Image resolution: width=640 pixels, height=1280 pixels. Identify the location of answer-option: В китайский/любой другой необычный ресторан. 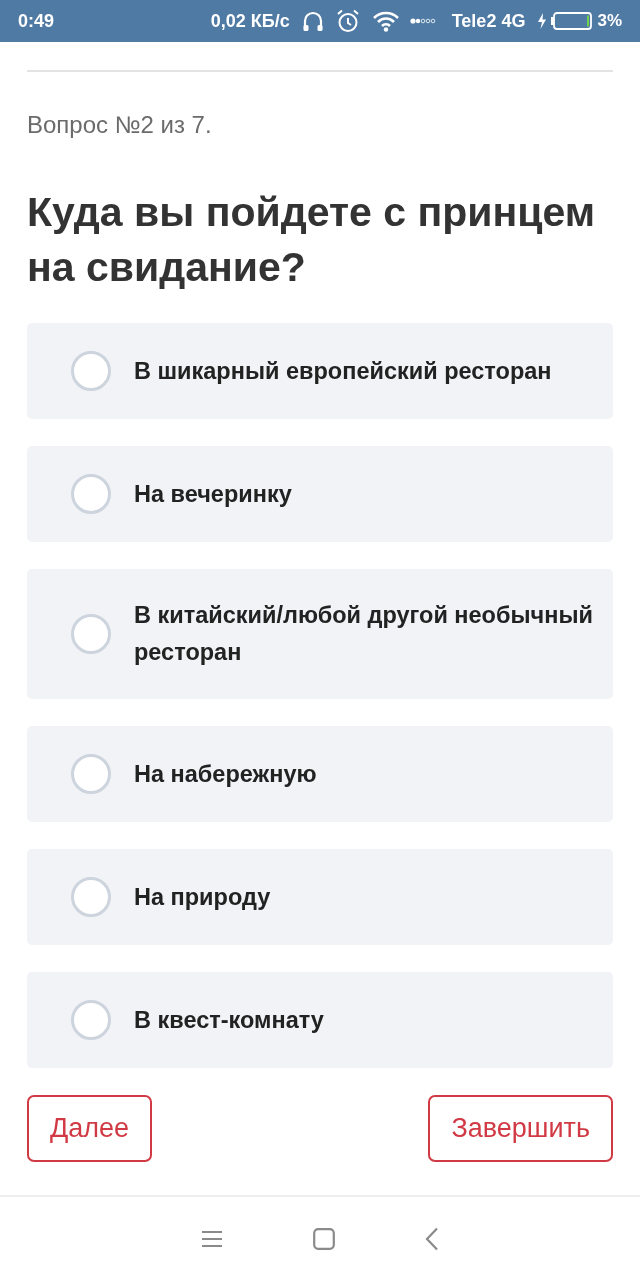
(320, 634).